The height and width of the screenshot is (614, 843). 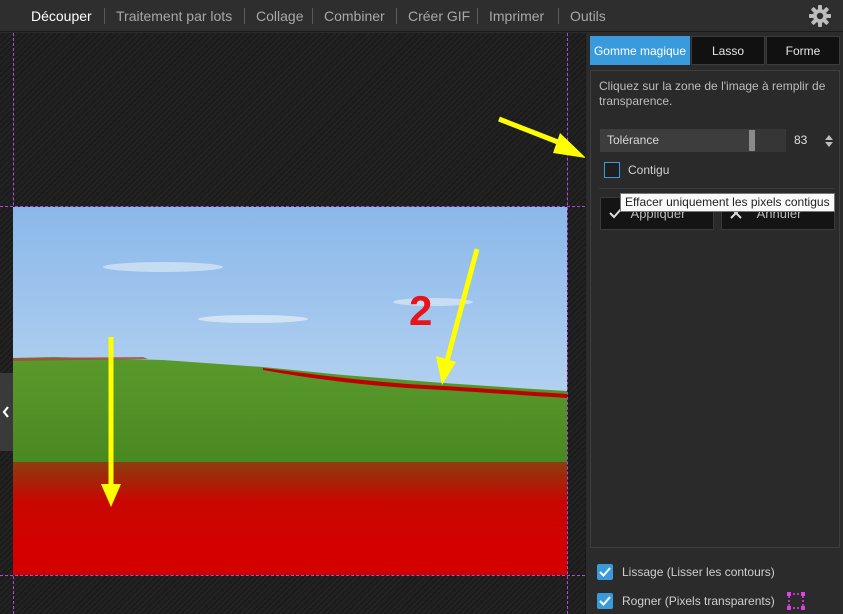 What do you see at coordinates (61, 16) in the screenshot?
I see `menu-decouper: Découper` at bounding box center [61, 16].